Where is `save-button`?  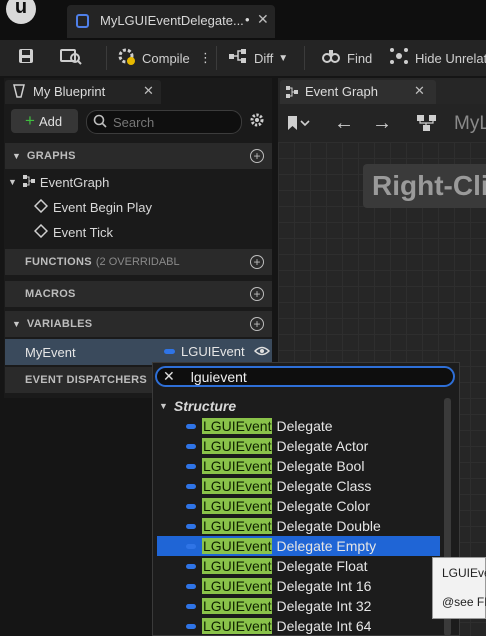 save-button is located at coordinates (29, 58).